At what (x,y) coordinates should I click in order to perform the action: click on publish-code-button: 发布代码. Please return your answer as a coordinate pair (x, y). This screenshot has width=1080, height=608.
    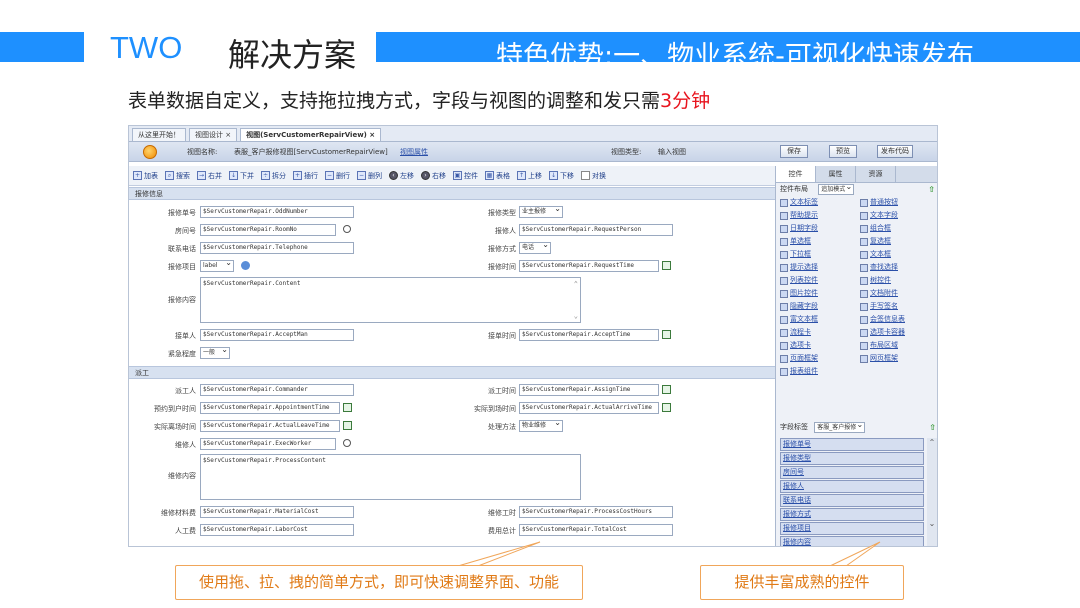
    Looking at the image, I should click on (895, 151).